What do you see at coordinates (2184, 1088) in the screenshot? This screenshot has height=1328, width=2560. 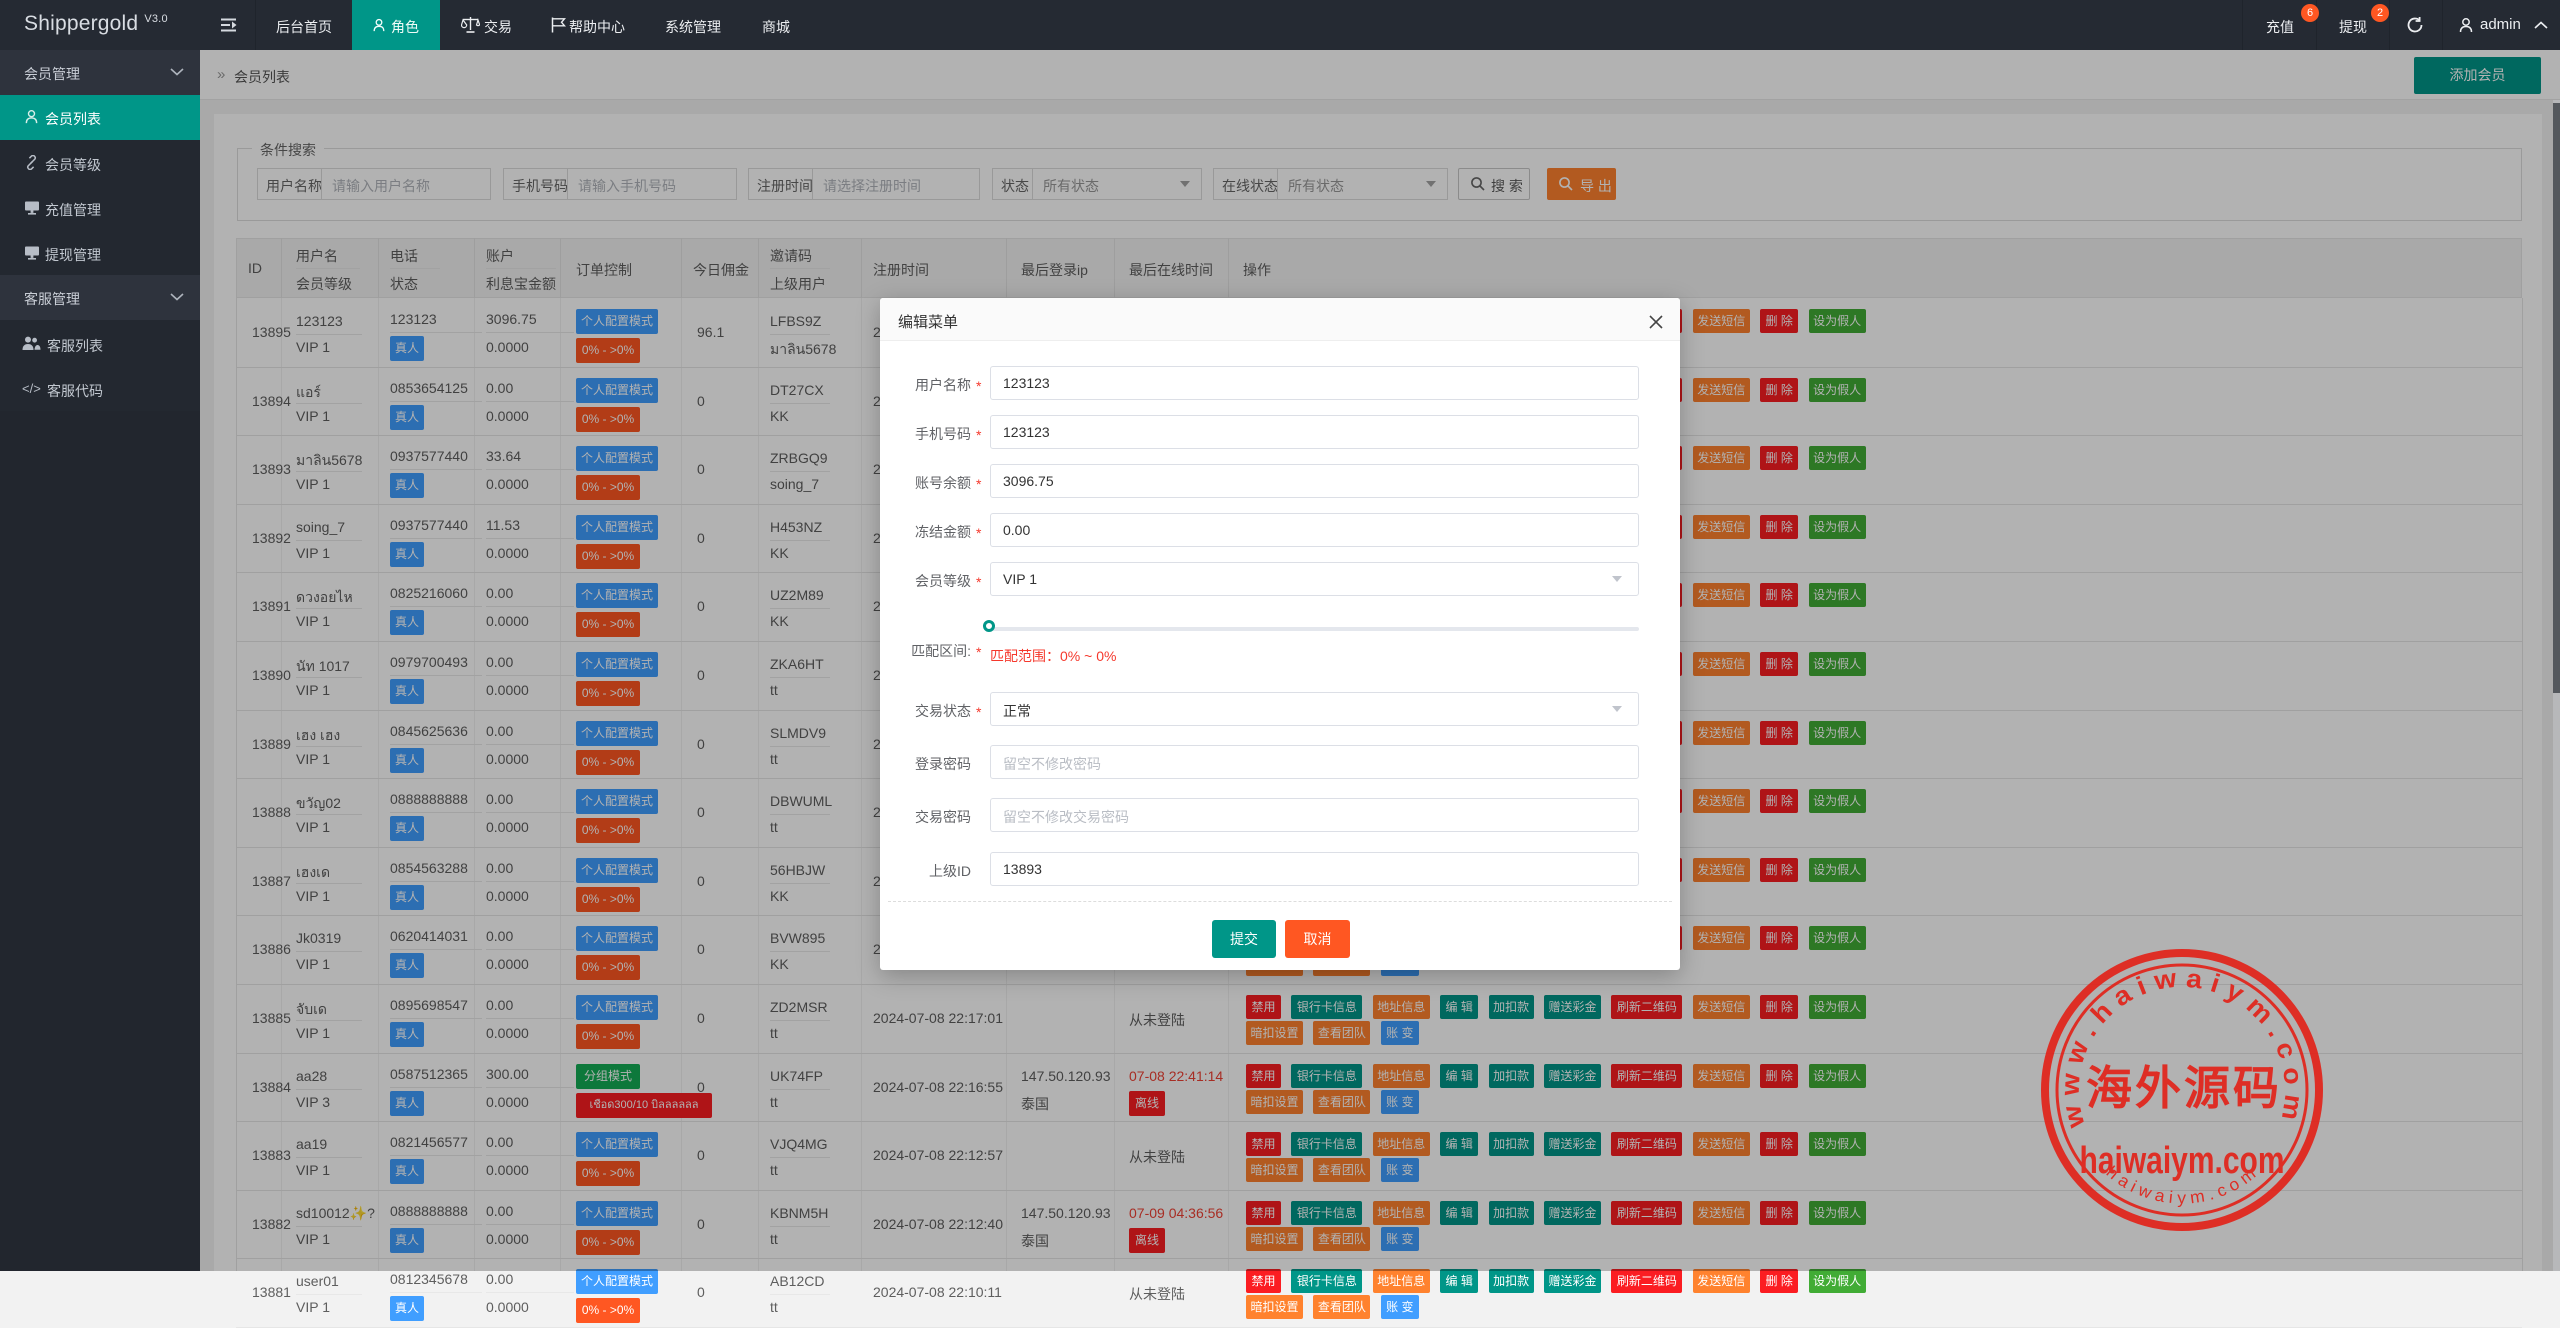 I see `svg-text: 海外源码` at bounding box center [2184, 1088].